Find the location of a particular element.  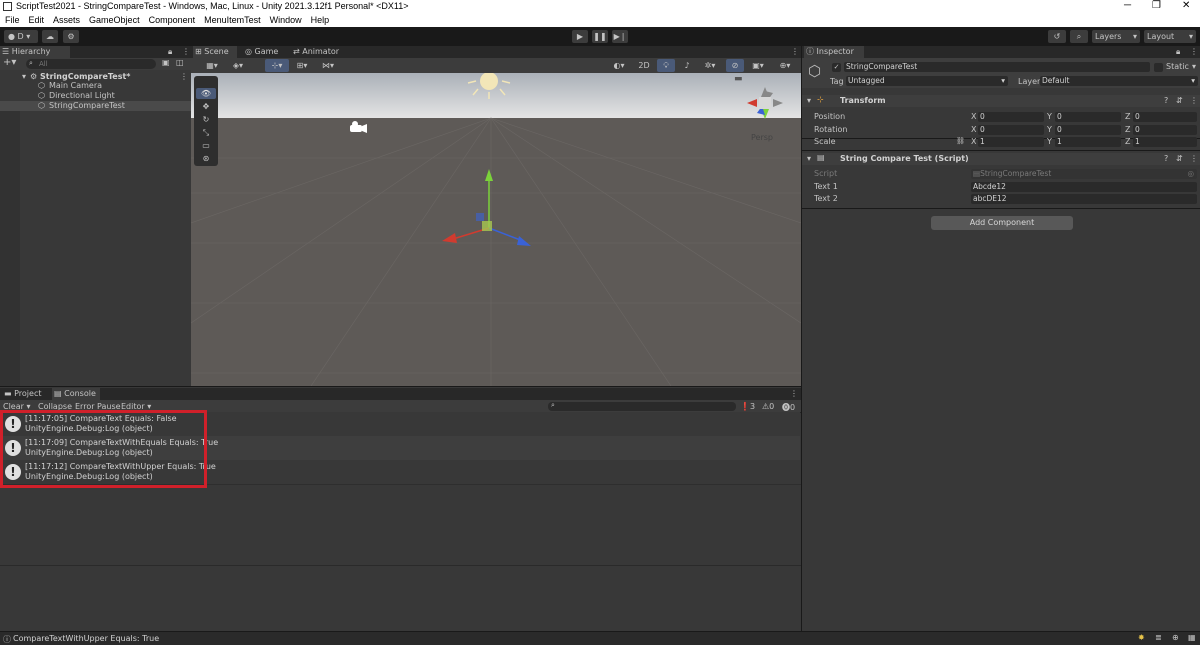

menu-help: Help is located at coordinates (320, 20).